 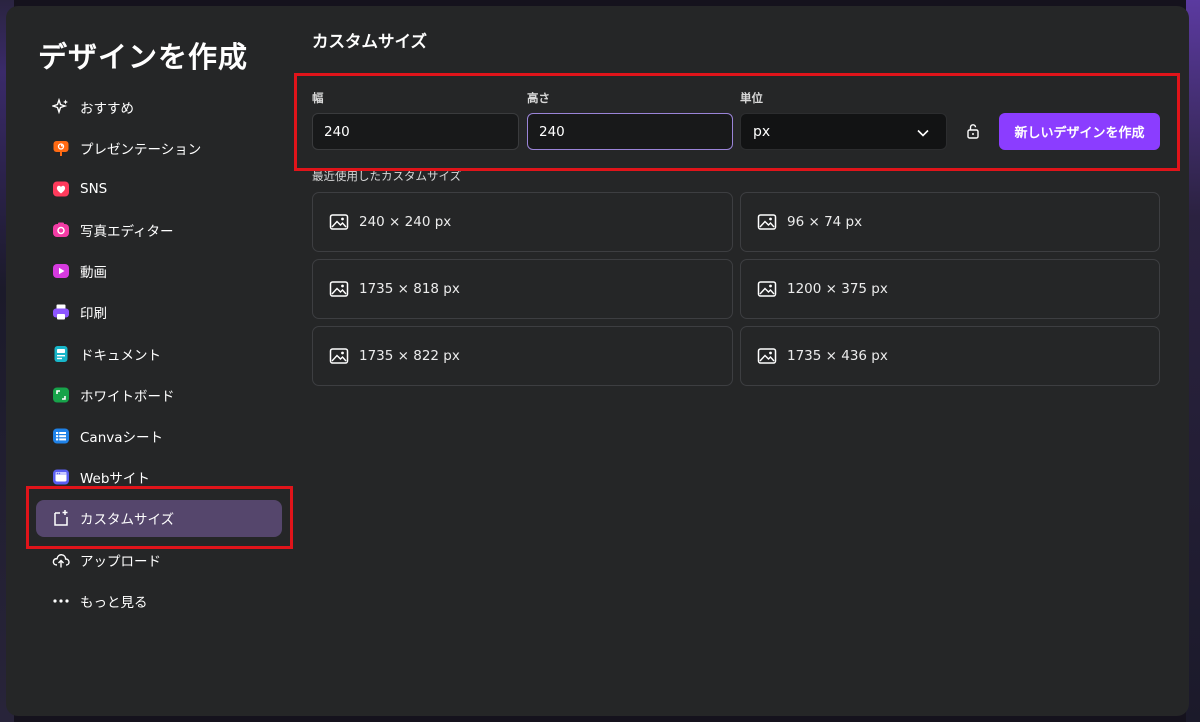 What do you see at coordinates (127, 232) in the screenshot?
I see `sidebar-item-label: 写真エディター` at bounding box center [127, 232].